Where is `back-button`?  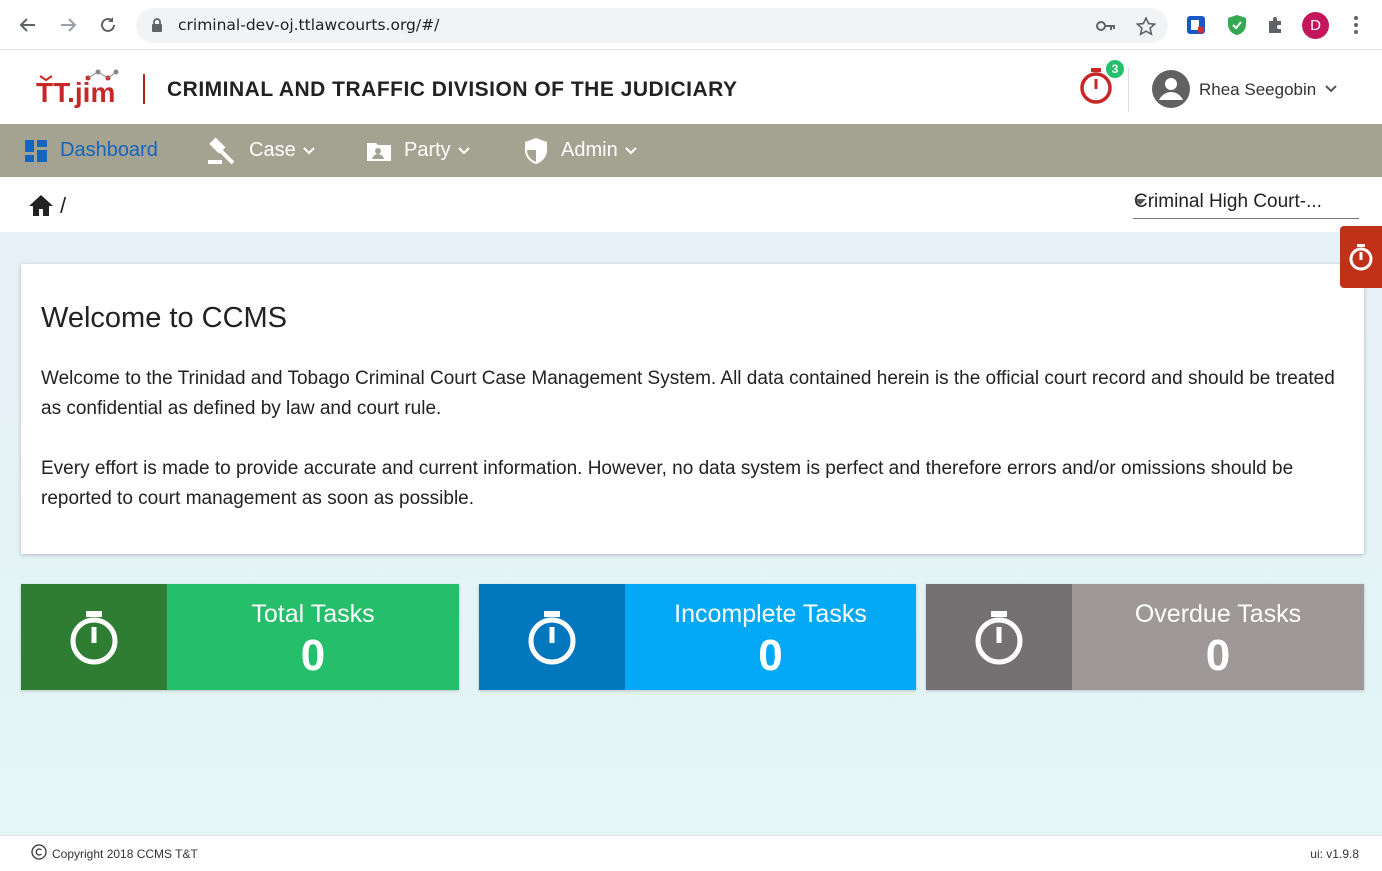
back-button is located at coordinates (28, 25).